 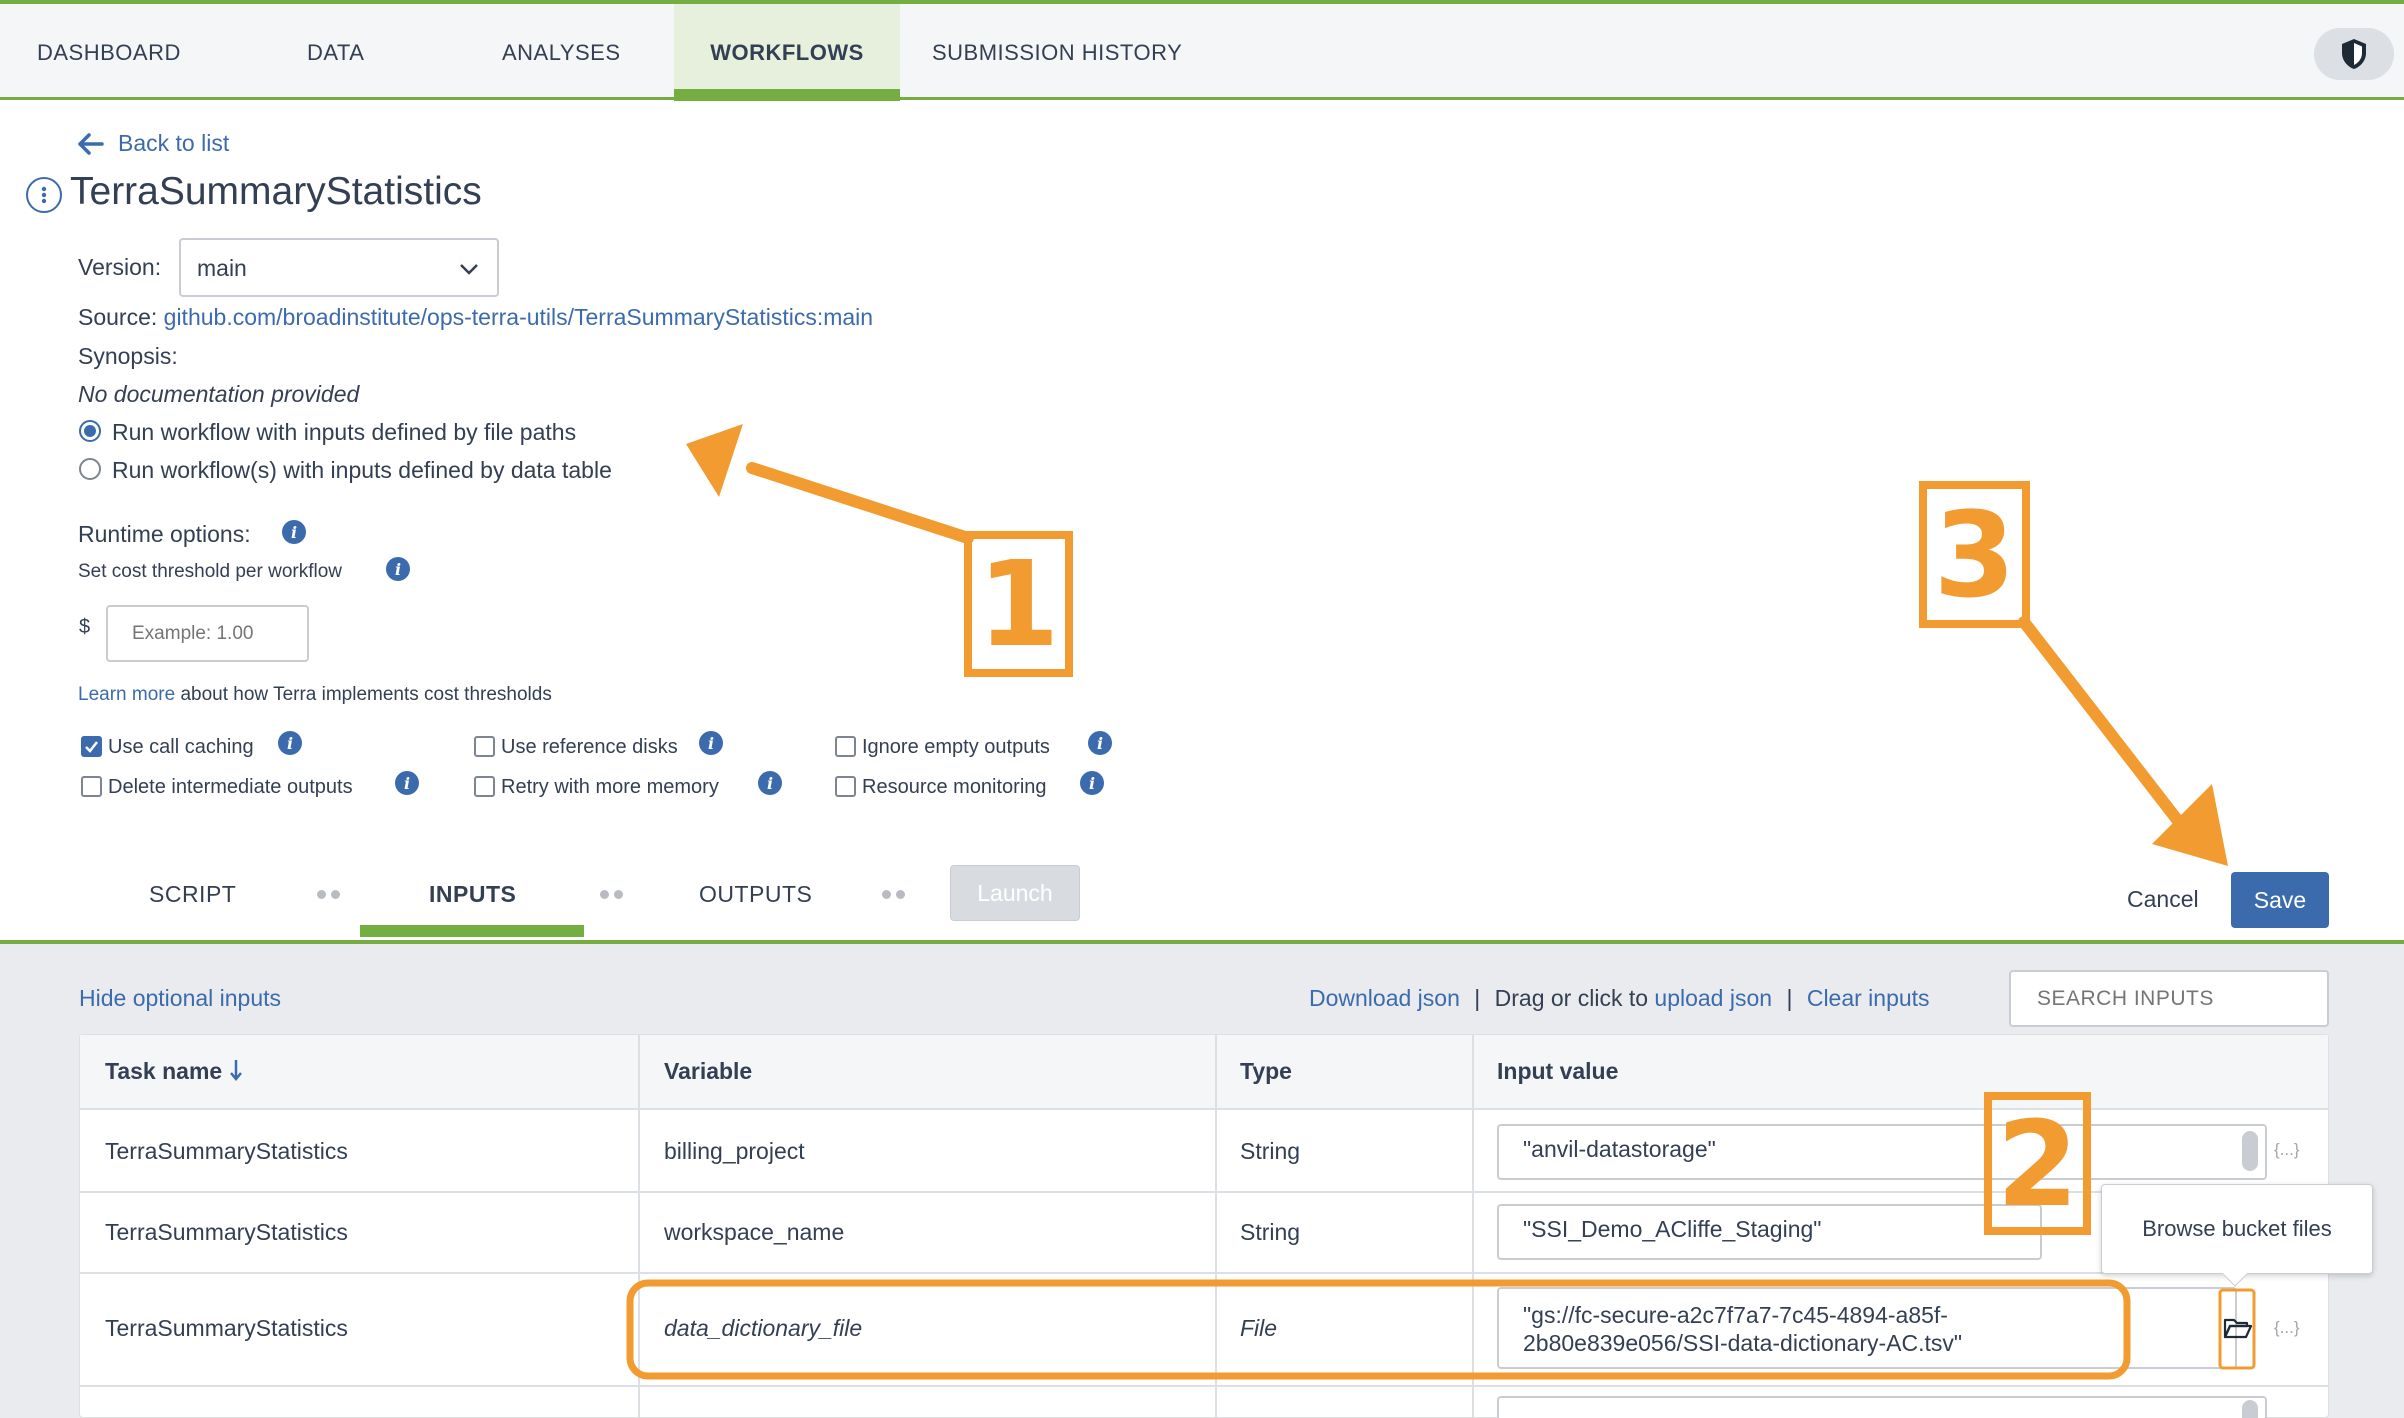 I want to click on arrow-1-head, so click(x=714, y=460).